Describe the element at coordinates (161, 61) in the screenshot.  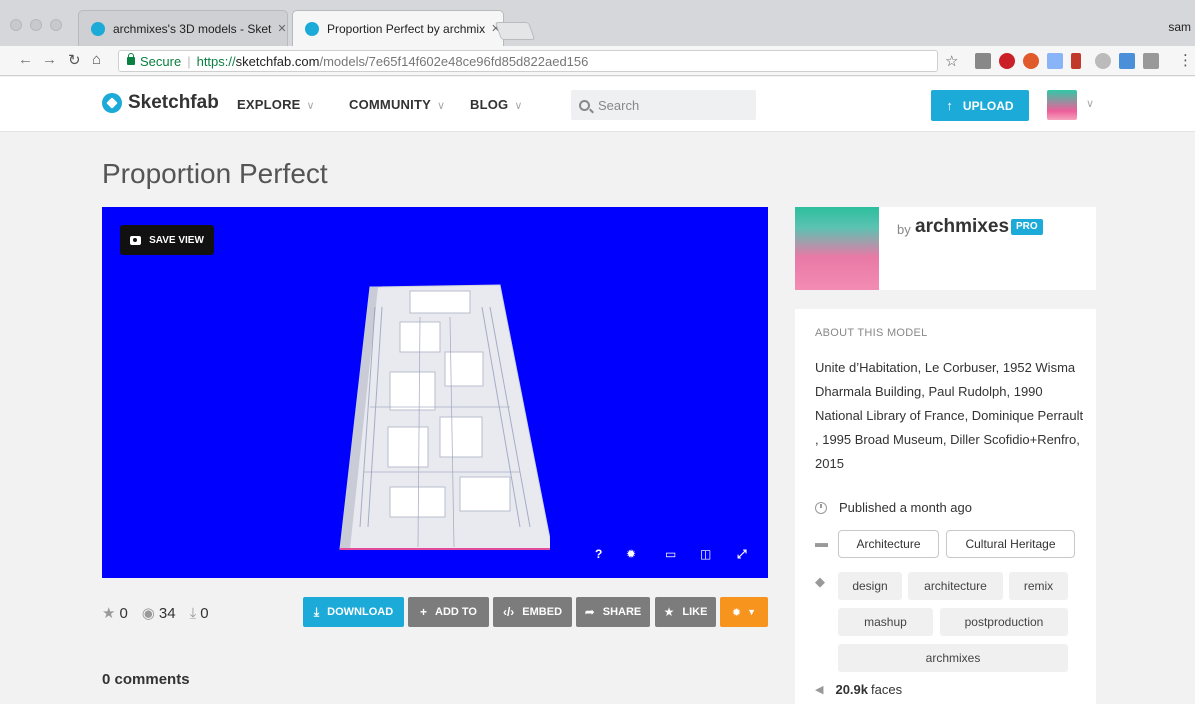
I see `secure-label: Secure` at that location.